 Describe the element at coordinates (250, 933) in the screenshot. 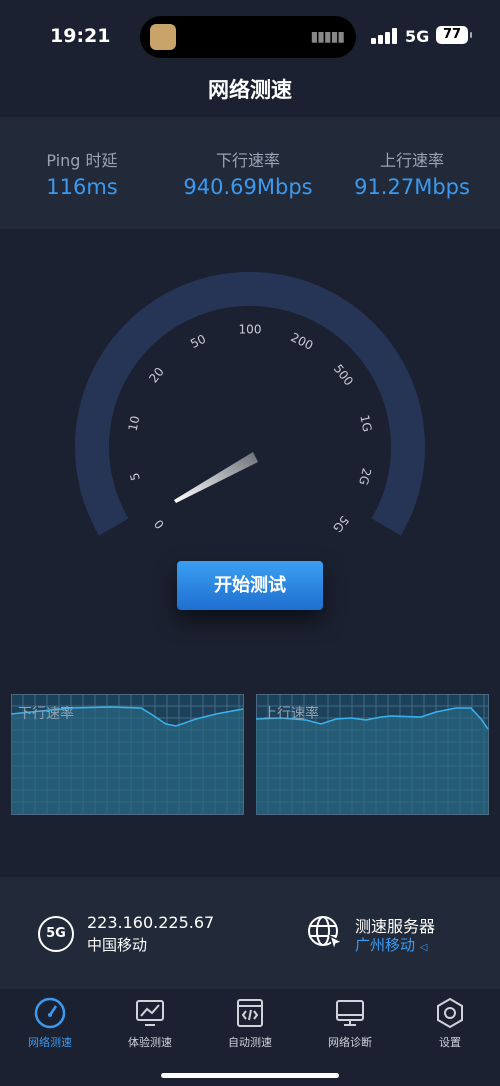

I see `connection-info-panel: 5G 223.160.225.67 中国移动 测速服务器 广州移动 ◁` at that location.